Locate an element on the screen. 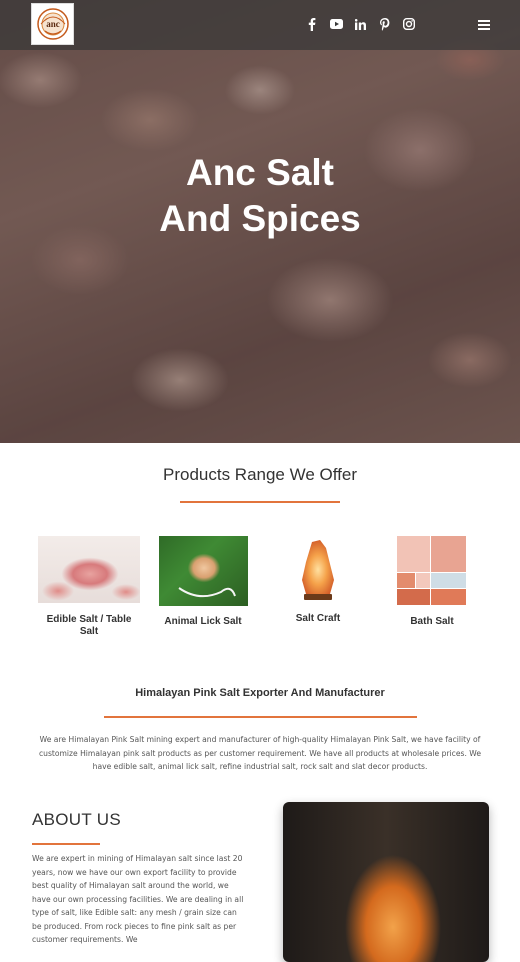 This screenshot has height=962, width=520. salt-lamp-icon is located at coordinates (318, 570).